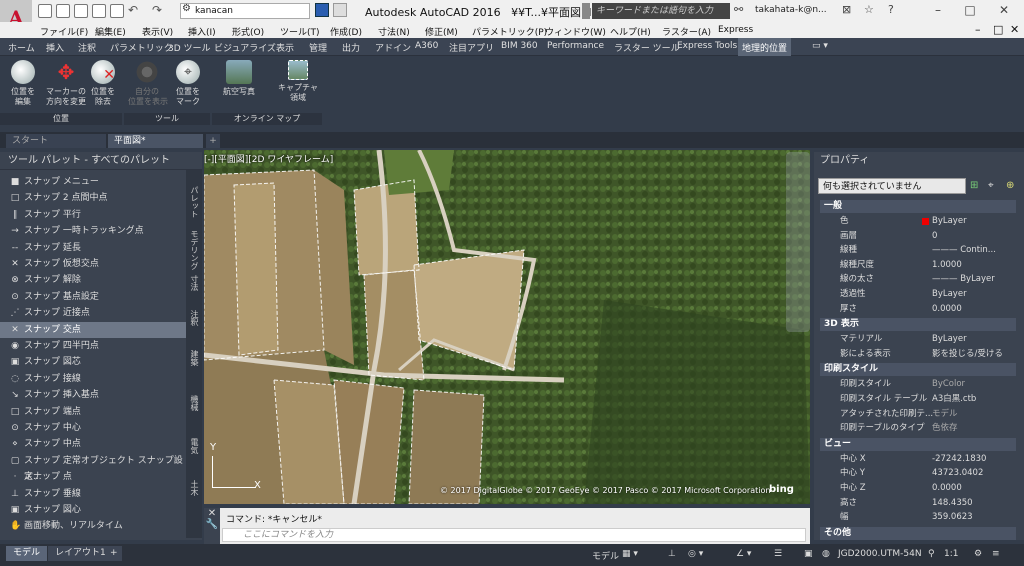  I want to click on palette-item: ✋ 画面移動、リアルタイム, so click(93, 526).